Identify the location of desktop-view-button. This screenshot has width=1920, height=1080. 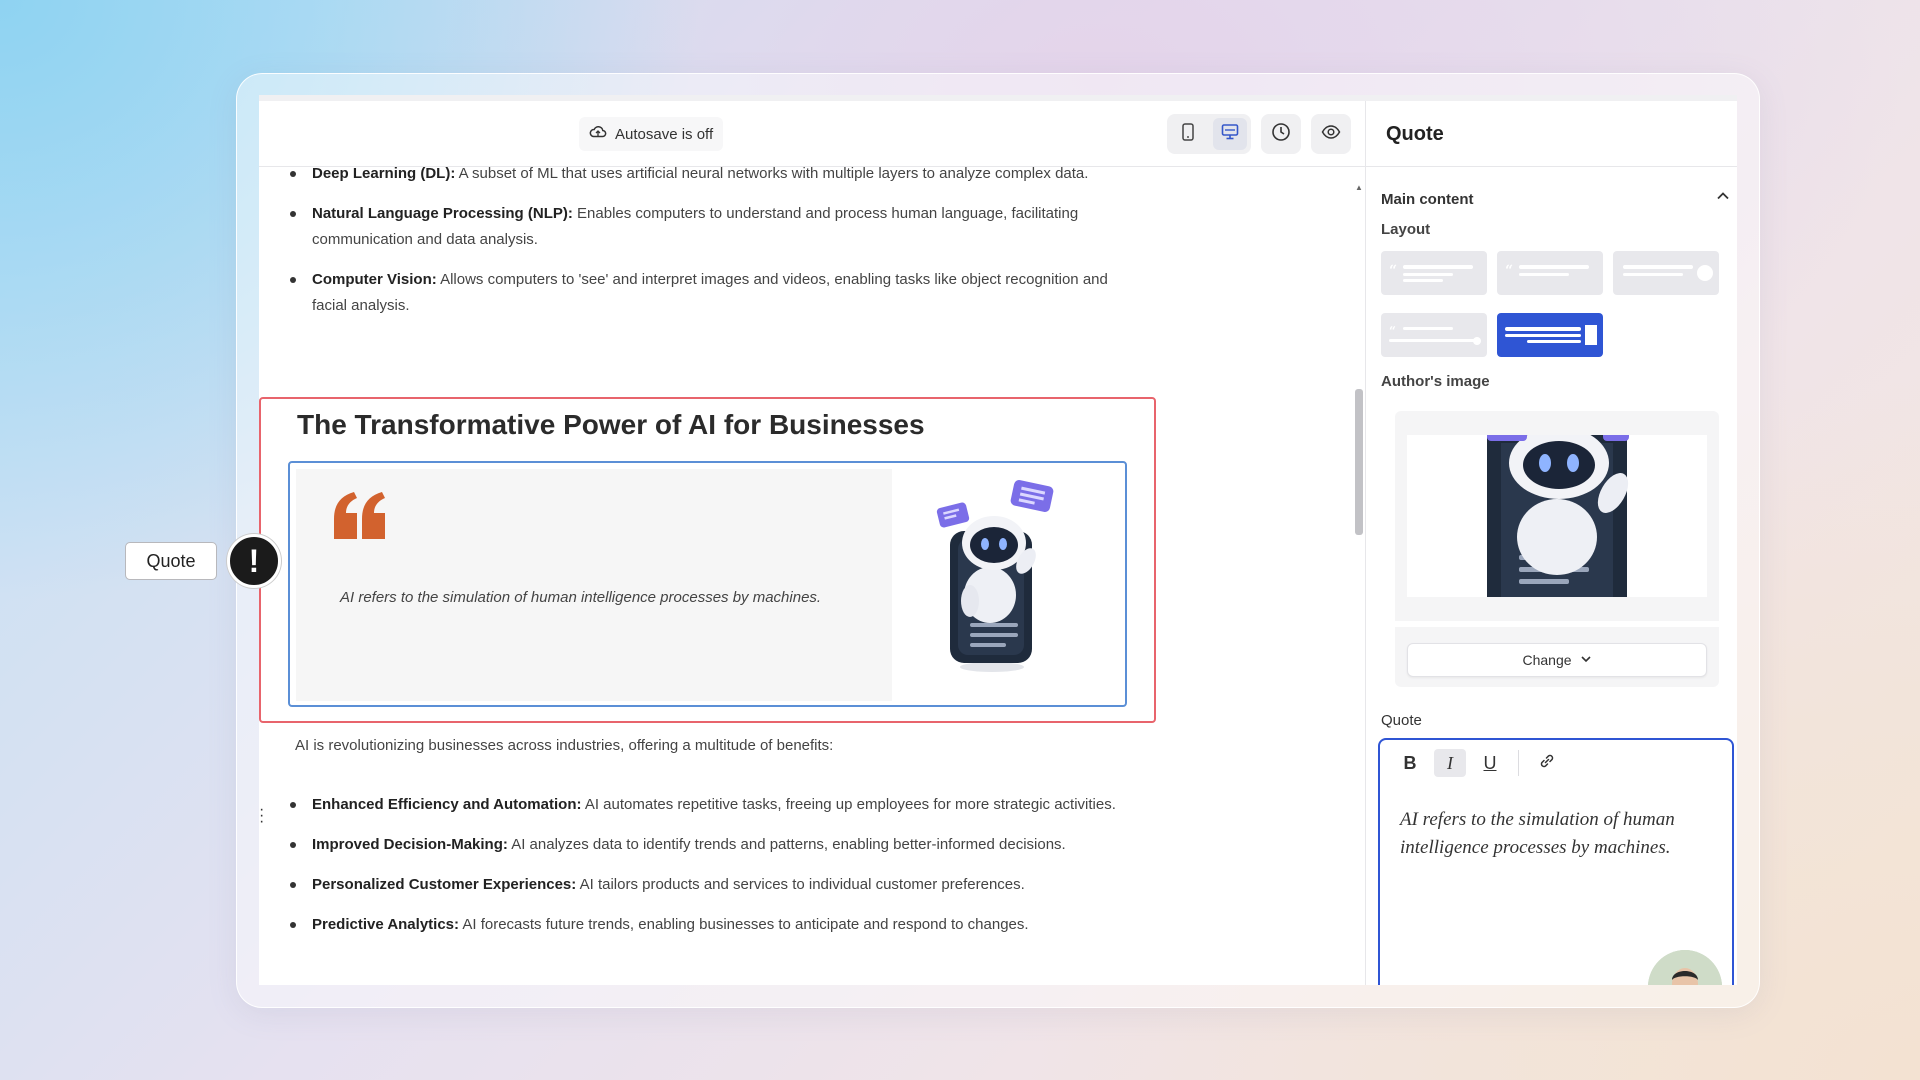
(1230, 134).